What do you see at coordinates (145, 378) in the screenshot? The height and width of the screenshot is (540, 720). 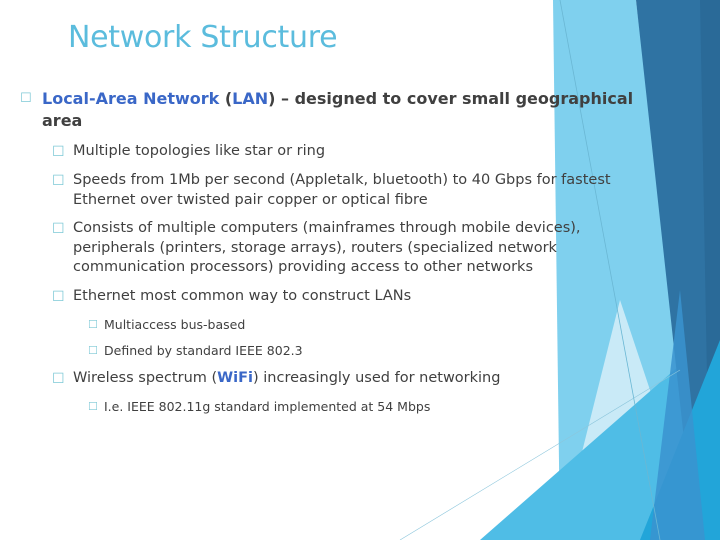 I see `wireless-before: Wireless spectrum (` at bounding box center [145, 378].